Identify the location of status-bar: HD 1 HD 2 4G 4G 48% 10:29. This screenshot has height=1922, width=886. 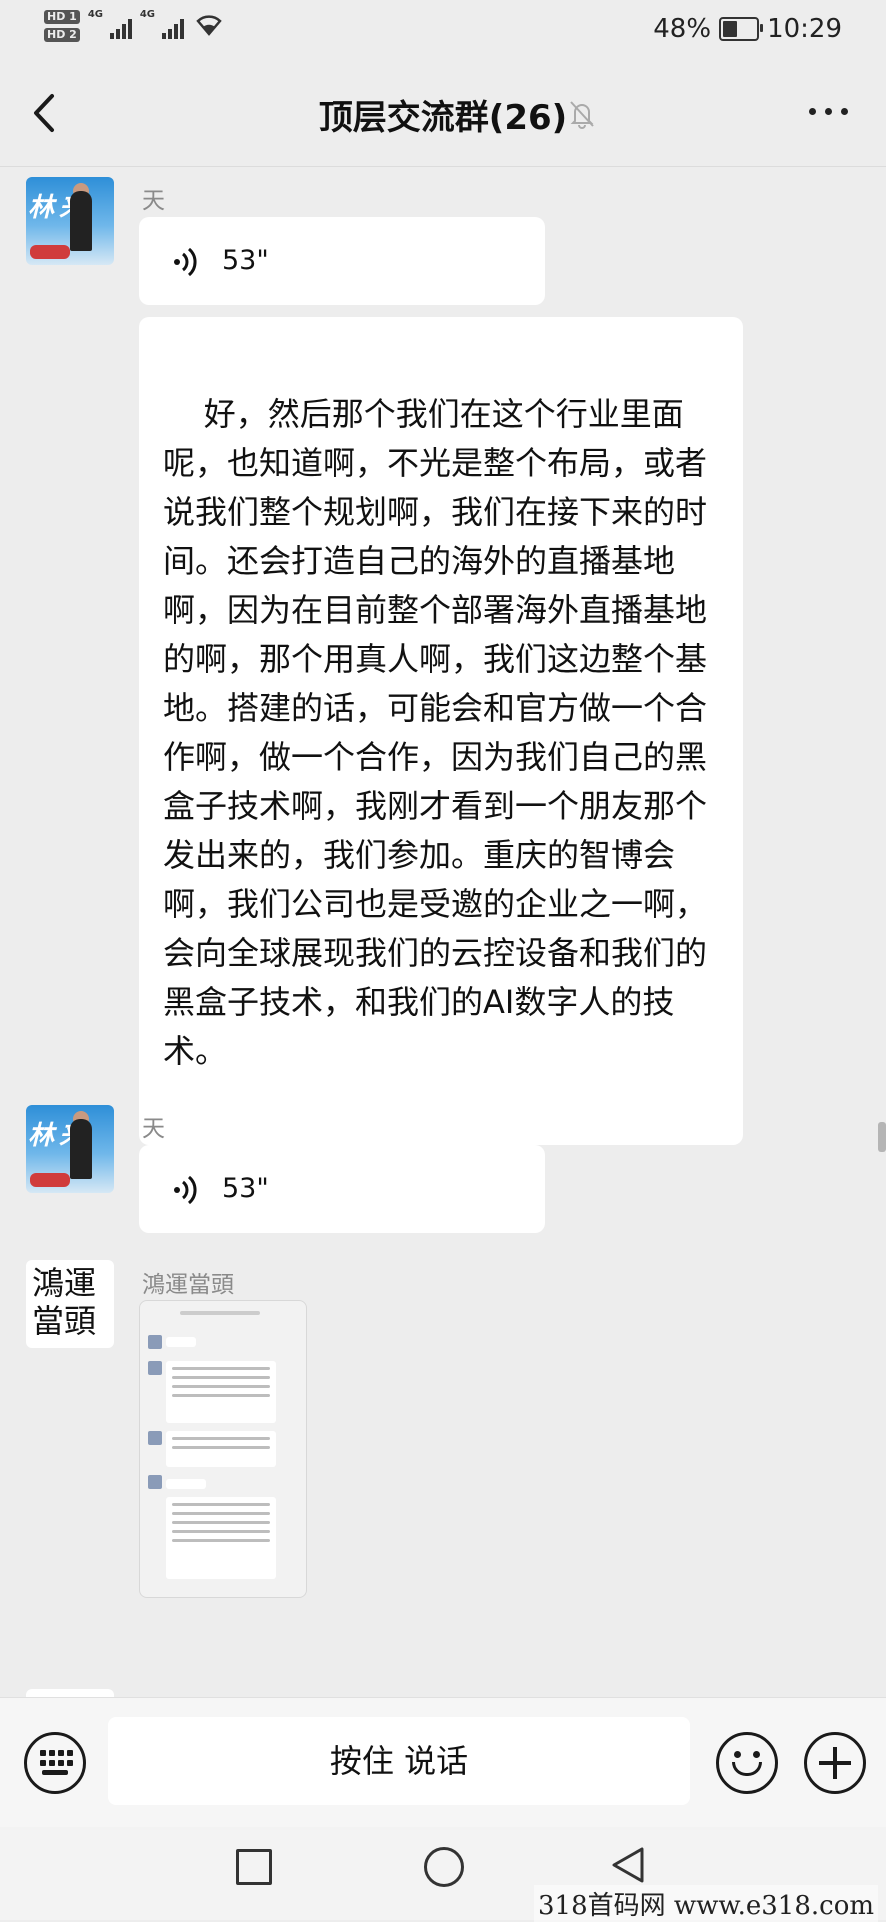
(443, 31).